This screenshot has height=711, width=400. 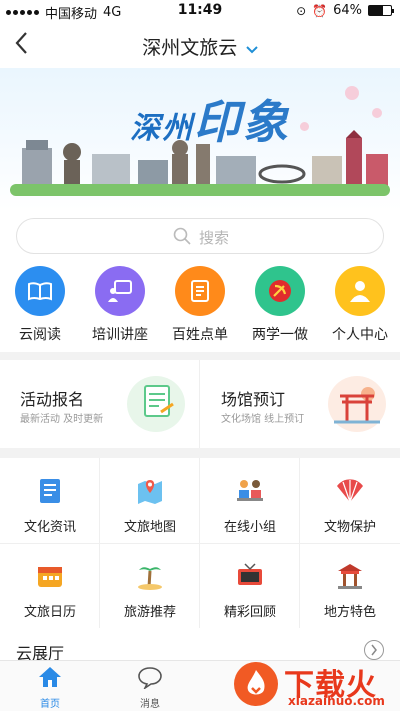 I want to click on signup-form-icon, so click(x=156, y=404).